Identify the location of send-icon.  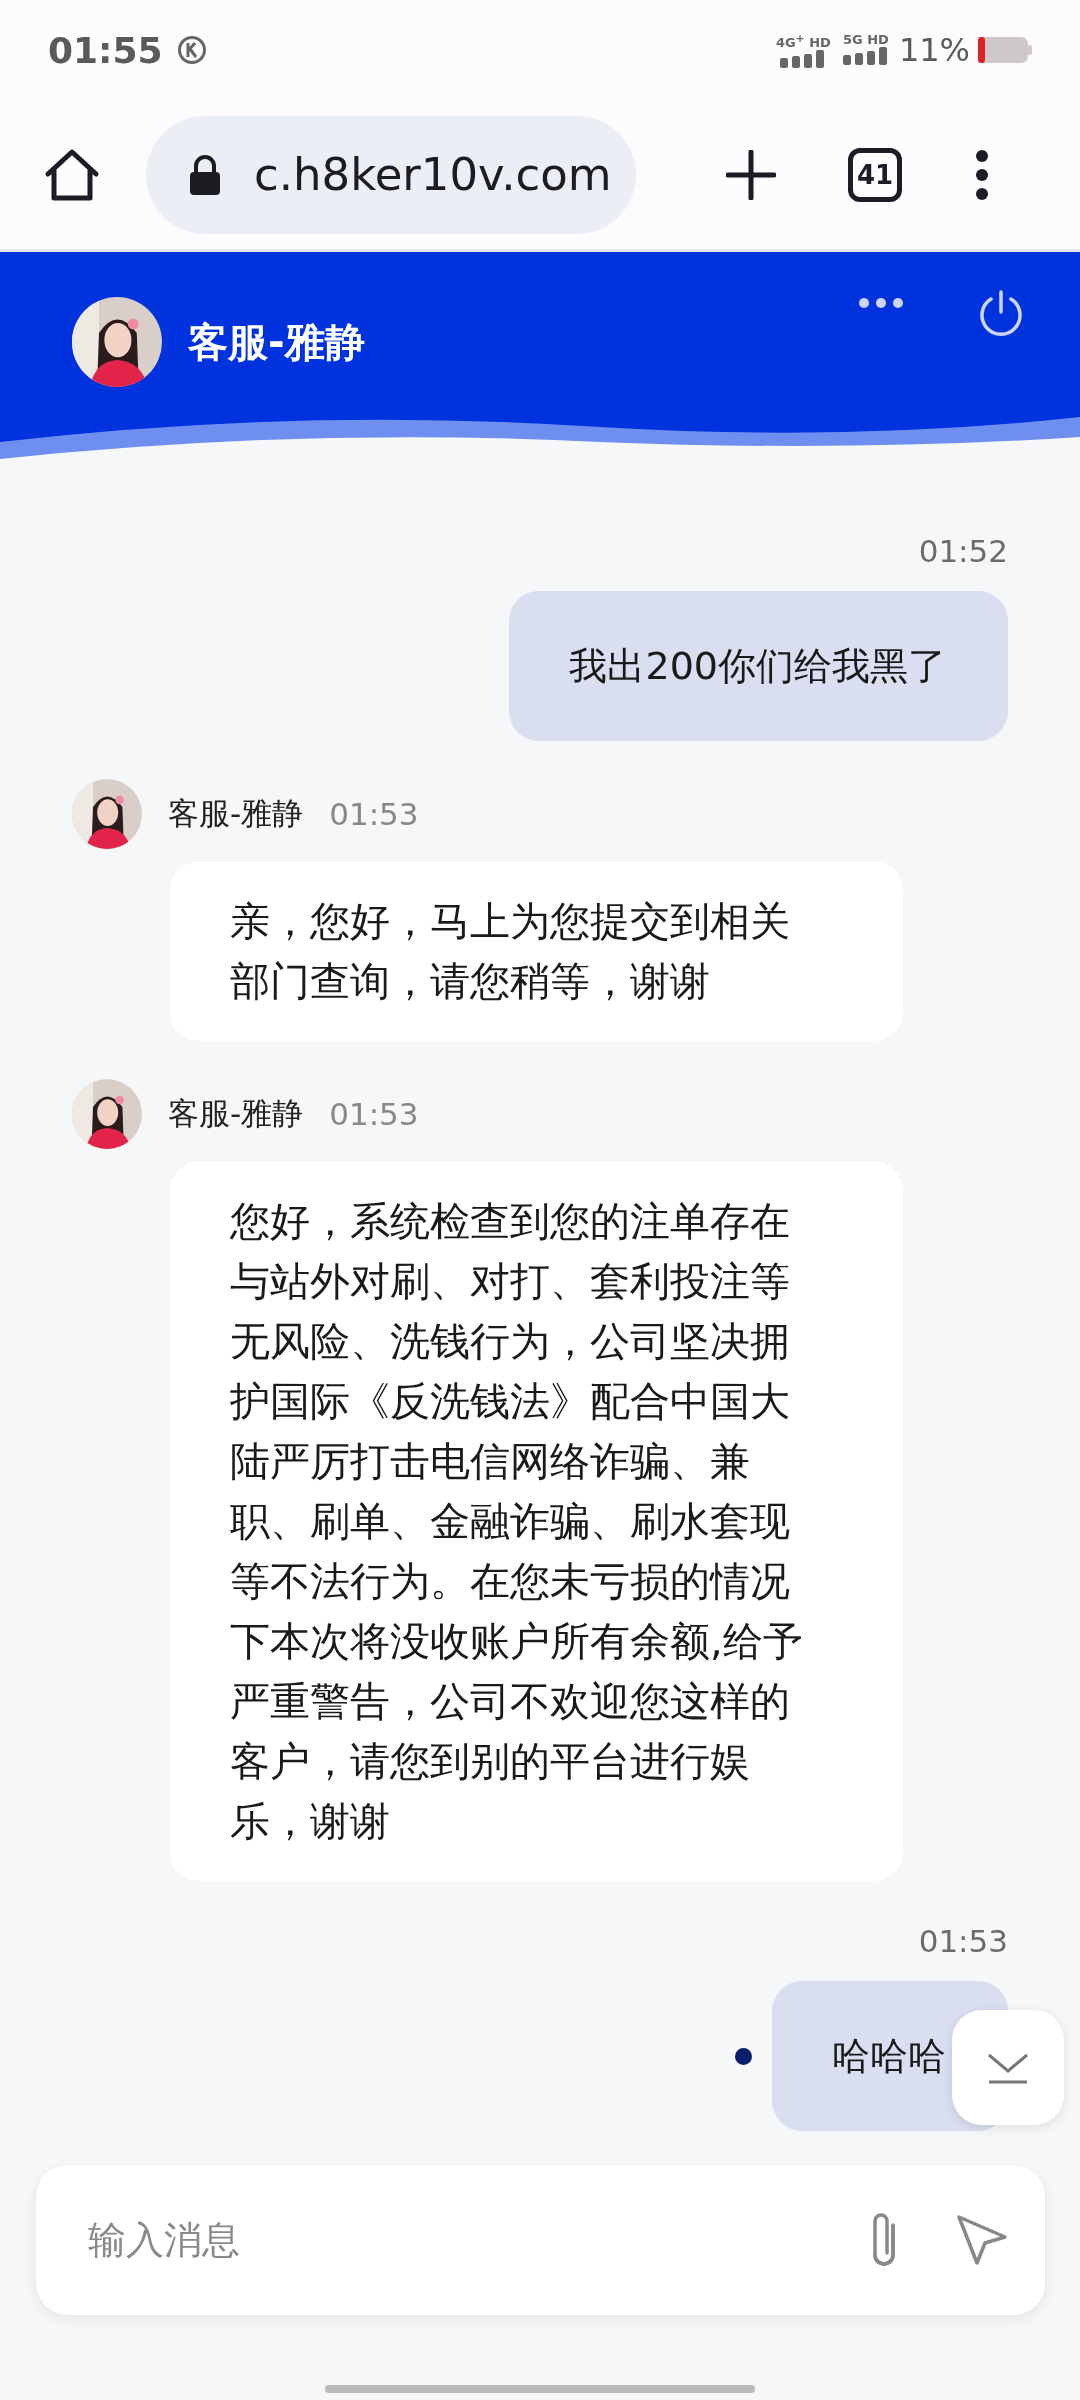
(982, 2240).